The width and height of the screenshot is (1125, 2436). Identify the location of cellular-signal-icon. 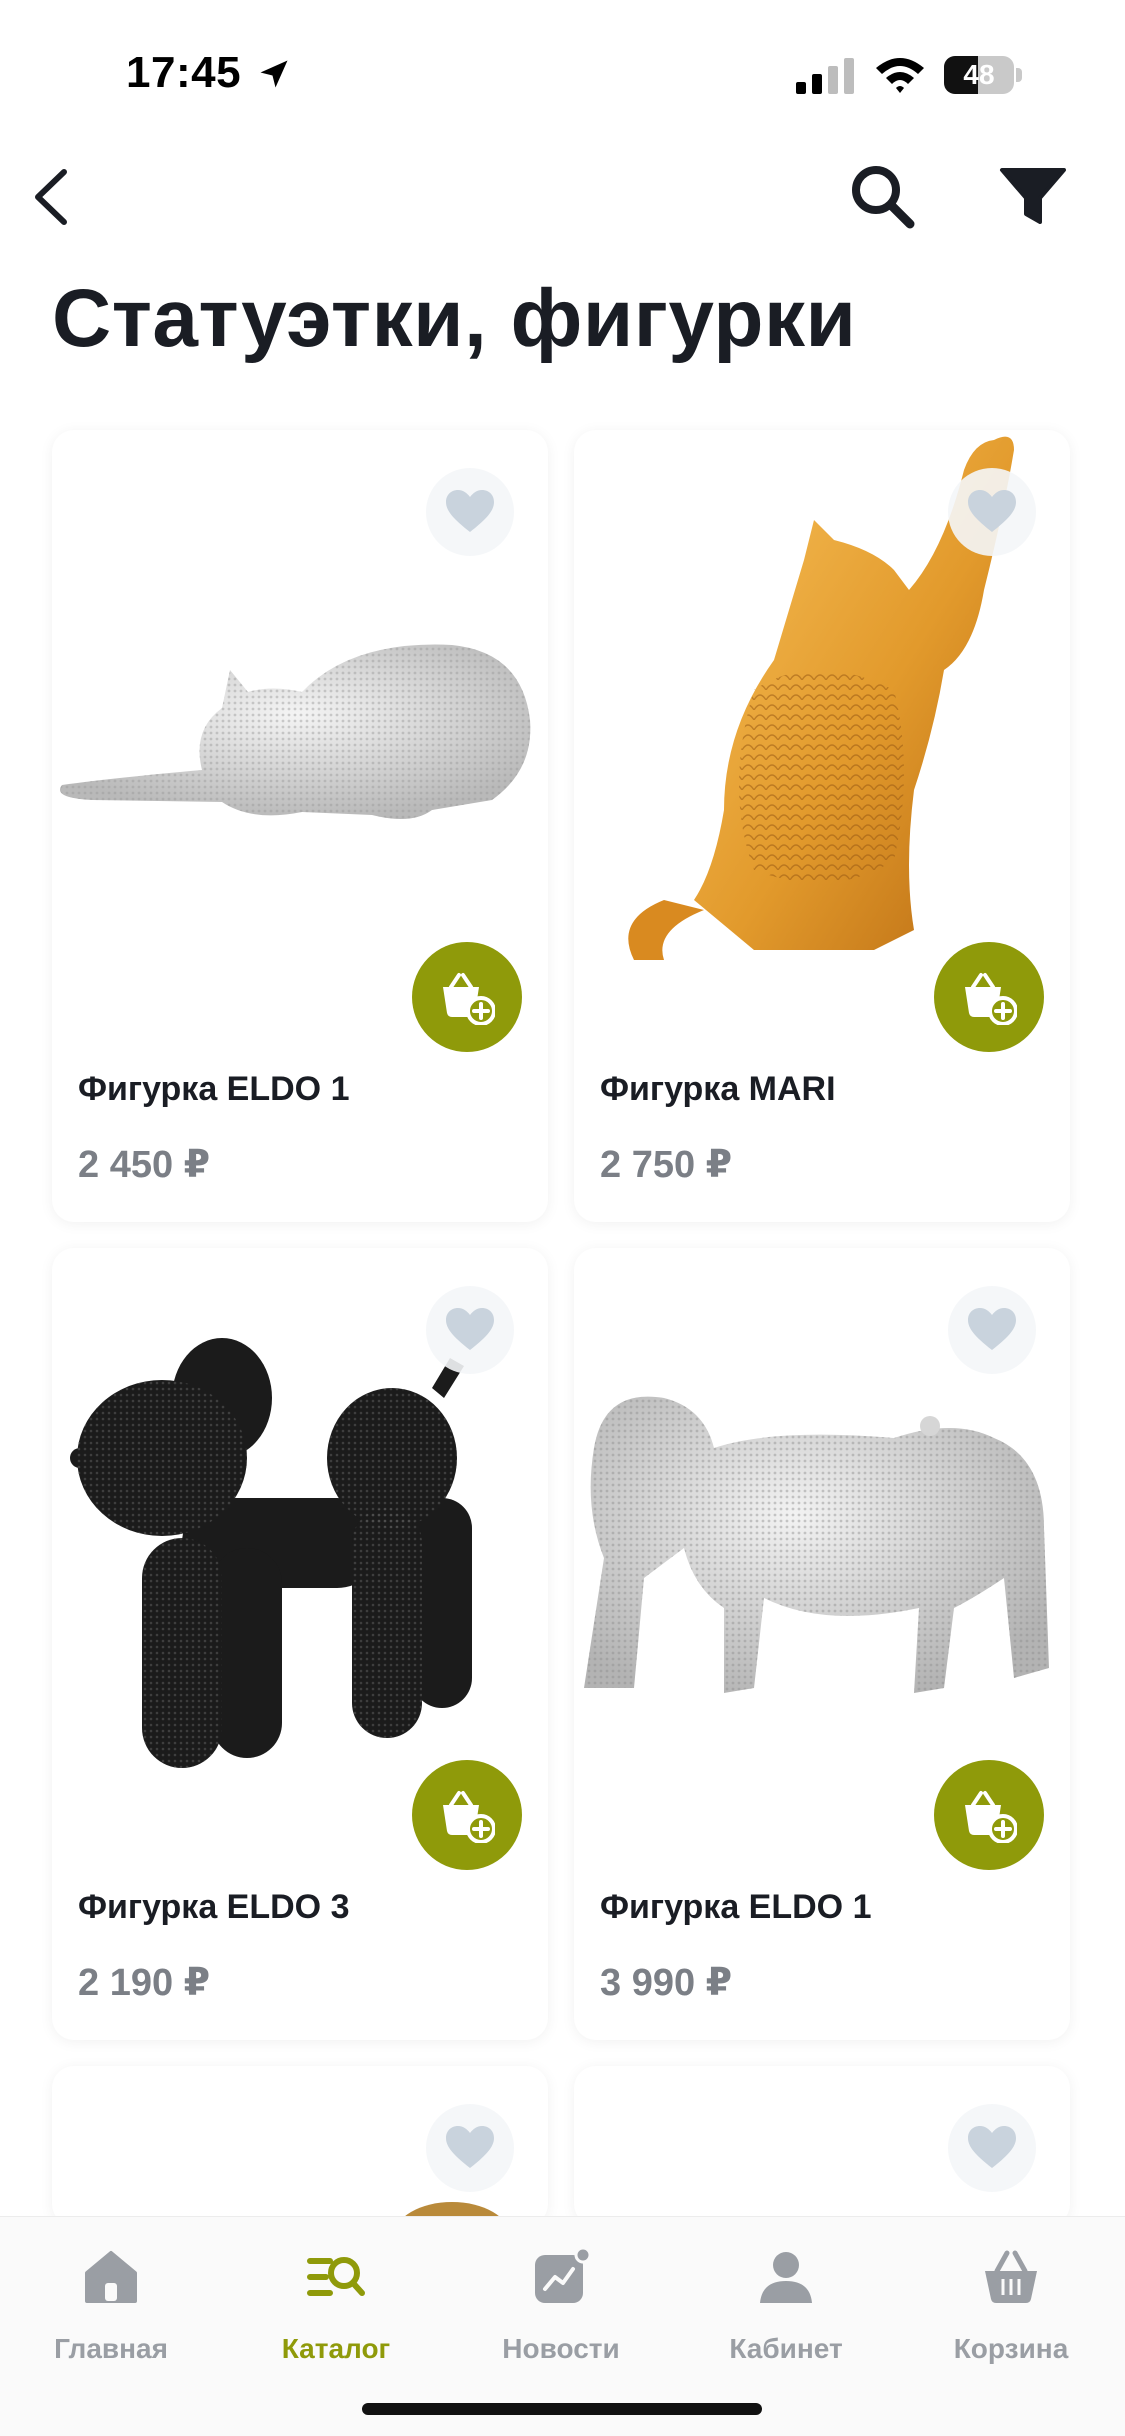
(825, 76).